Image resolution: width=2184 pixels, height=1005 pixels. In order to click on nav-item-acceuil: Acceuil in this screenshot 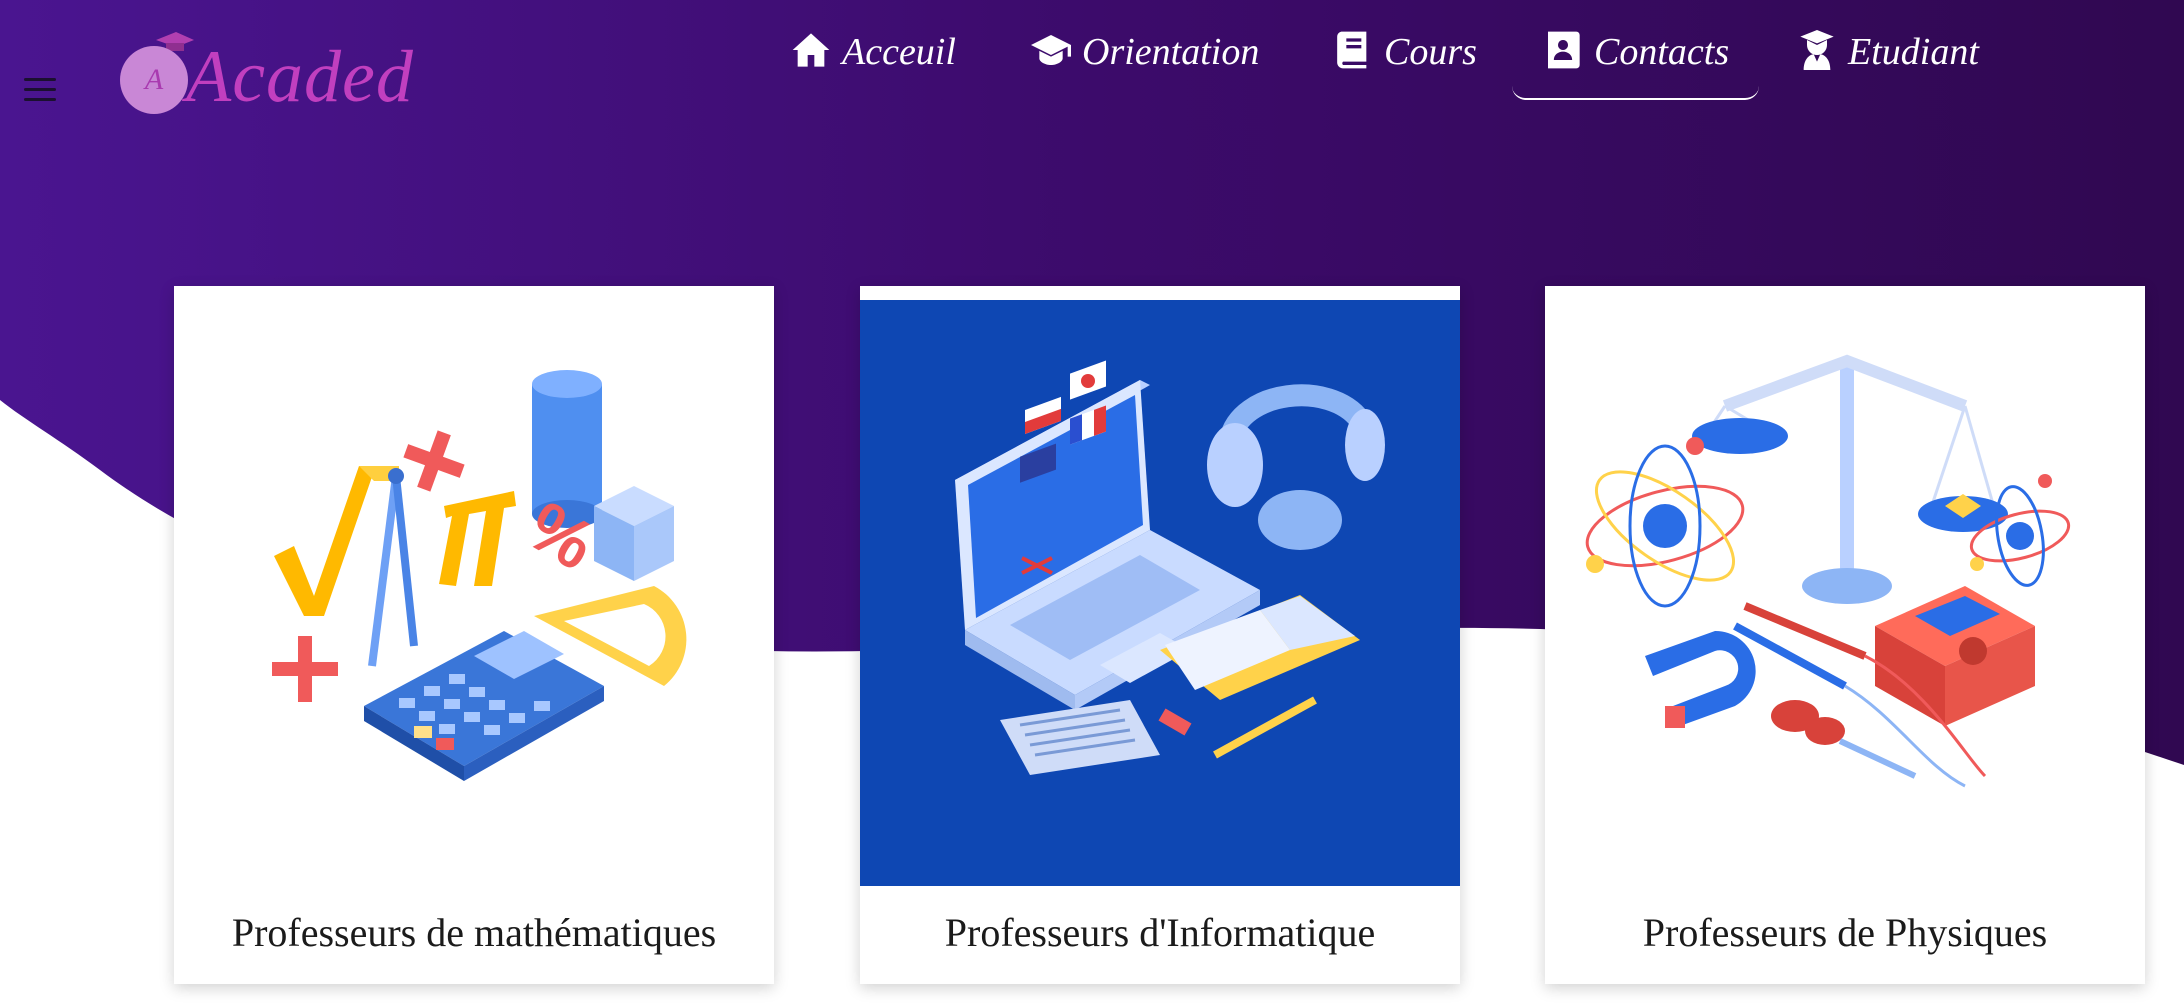, I will do `click(873, 62)`.